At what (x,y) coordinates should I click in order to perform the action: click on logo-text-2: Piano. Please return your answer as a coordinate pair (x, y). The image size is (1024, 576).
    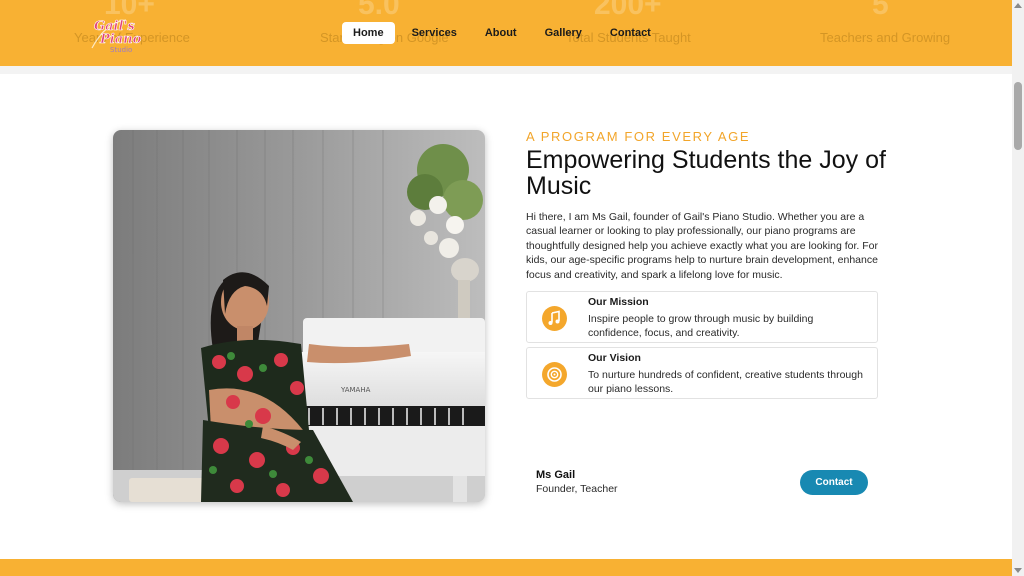
    Looking at the image, I should click on (120, 39).